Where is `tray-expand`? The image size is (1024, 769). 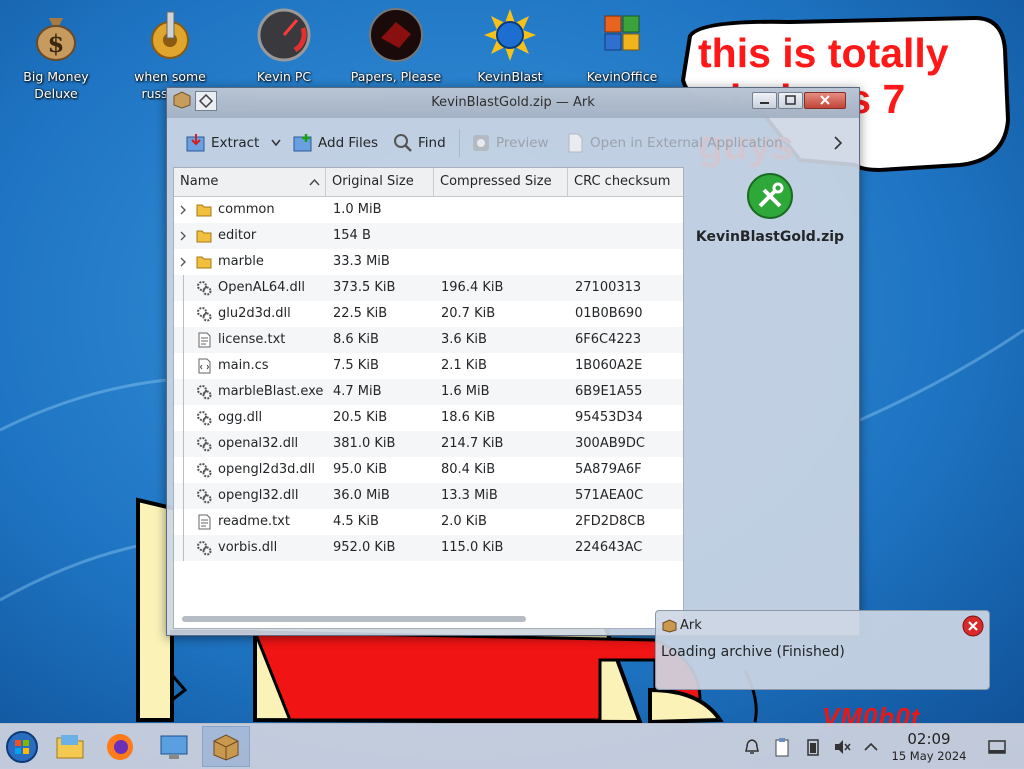 tray-expand is located at coordinates (871, 747).